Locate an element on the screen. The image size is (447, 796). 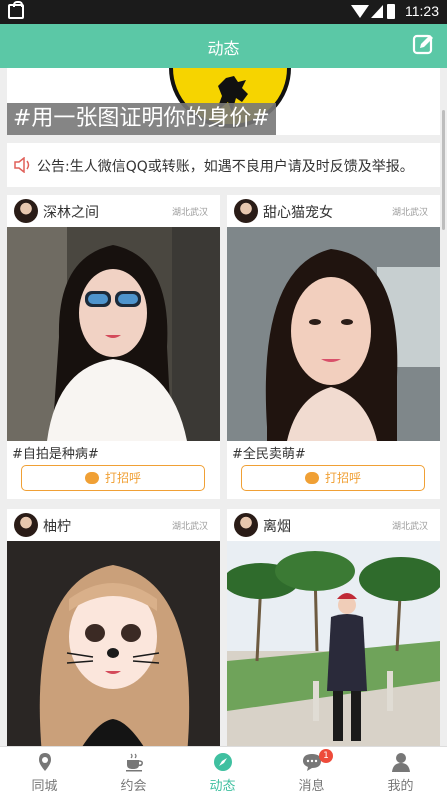
post-card: 柚柠 湖北武汉 is located at coordinates (113, 631).